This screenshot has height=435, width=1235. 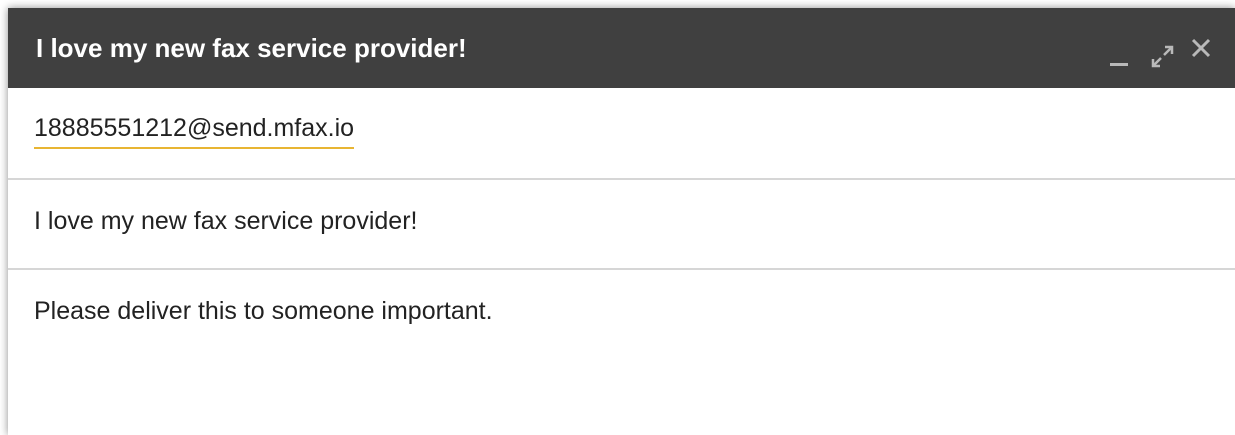 I want to click on recipient-chip: 18885551212@send.mfax.io, so click(x=194, y=131).